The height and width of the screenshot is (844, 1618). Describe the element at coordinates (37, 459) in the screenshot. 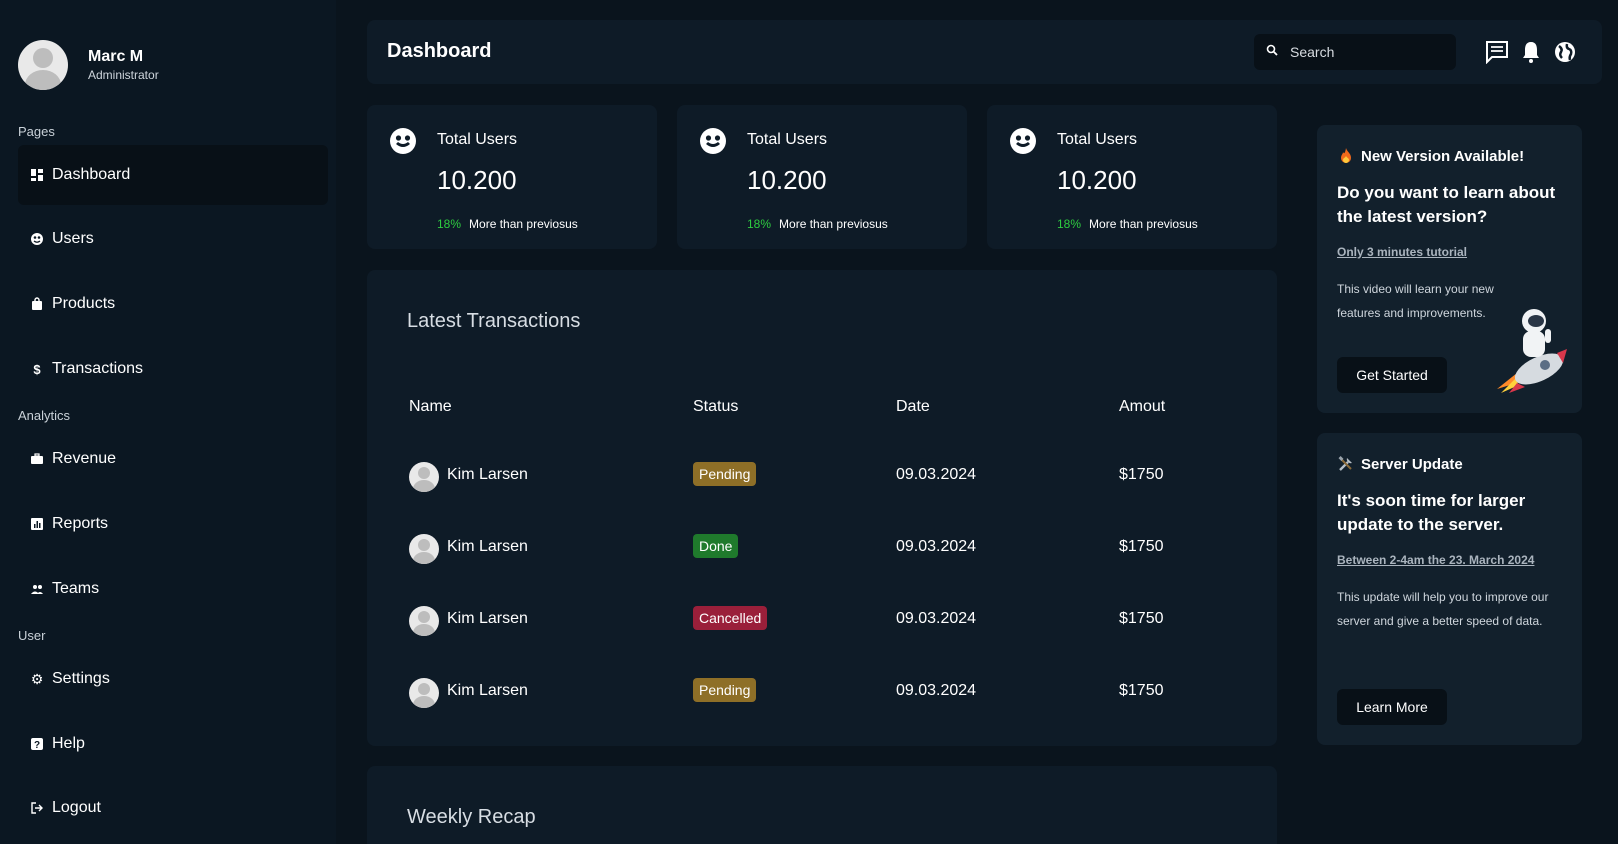

I see `briefcase-icon` at that location.